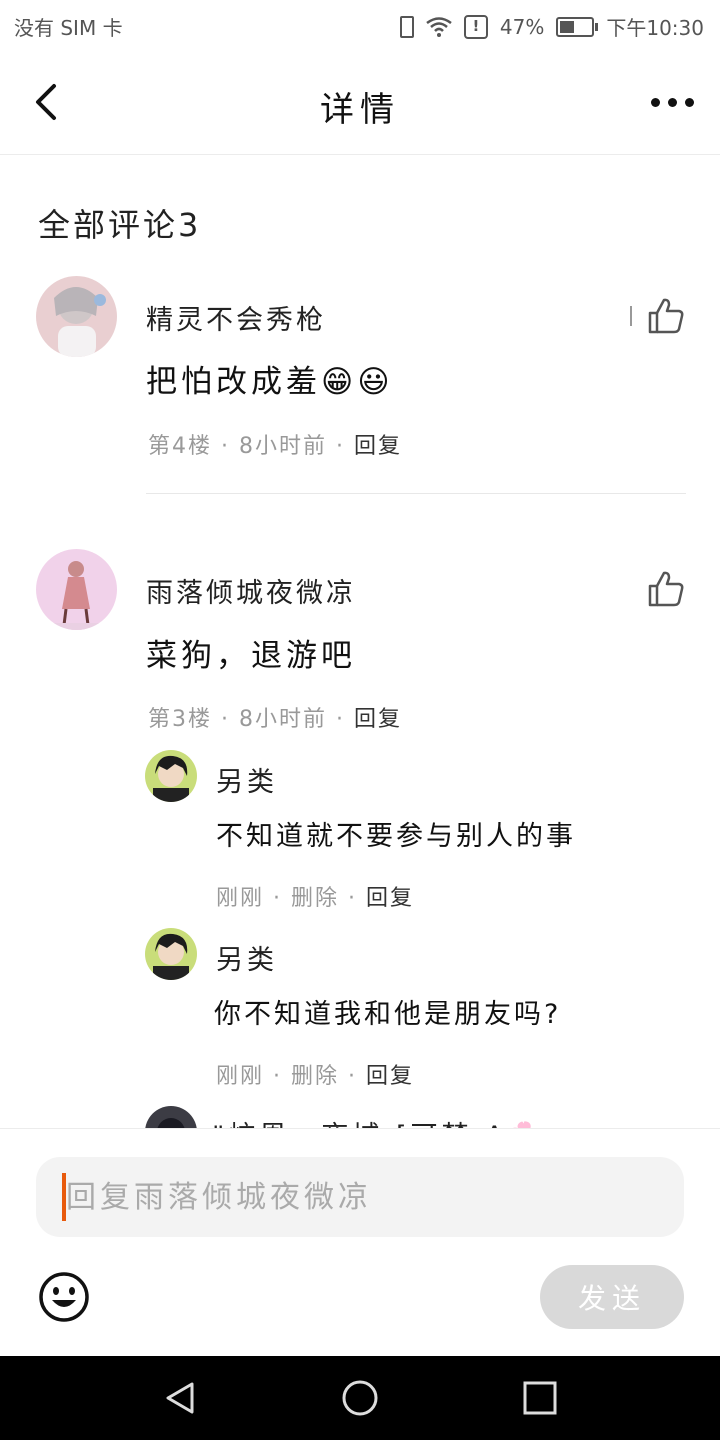  I want to click on status-icons: ! 47% 下午10:30, so click(551, 26).